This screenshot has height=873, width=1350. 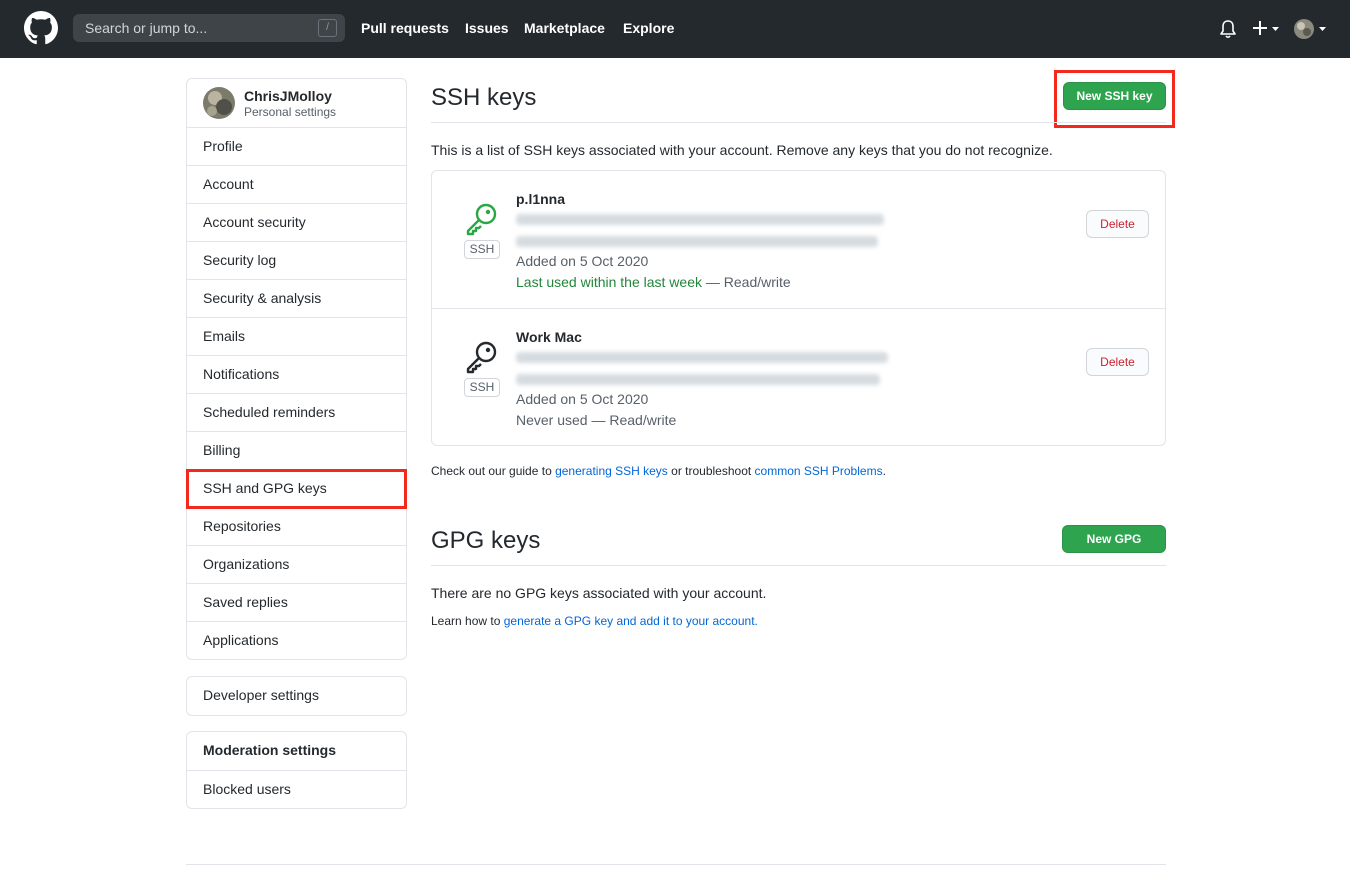 What do you see at coordinates (884, 471) in the screenshot?
I see `ssh-guide-suffix: .` at bounding box center [884, 471].